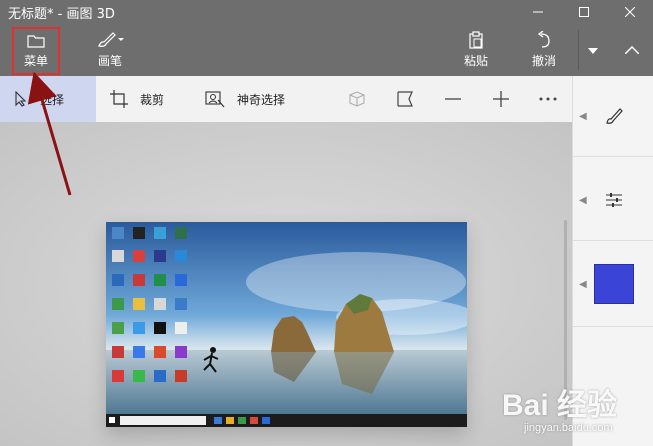  I want to click on undo-icon, so click(543, 39).